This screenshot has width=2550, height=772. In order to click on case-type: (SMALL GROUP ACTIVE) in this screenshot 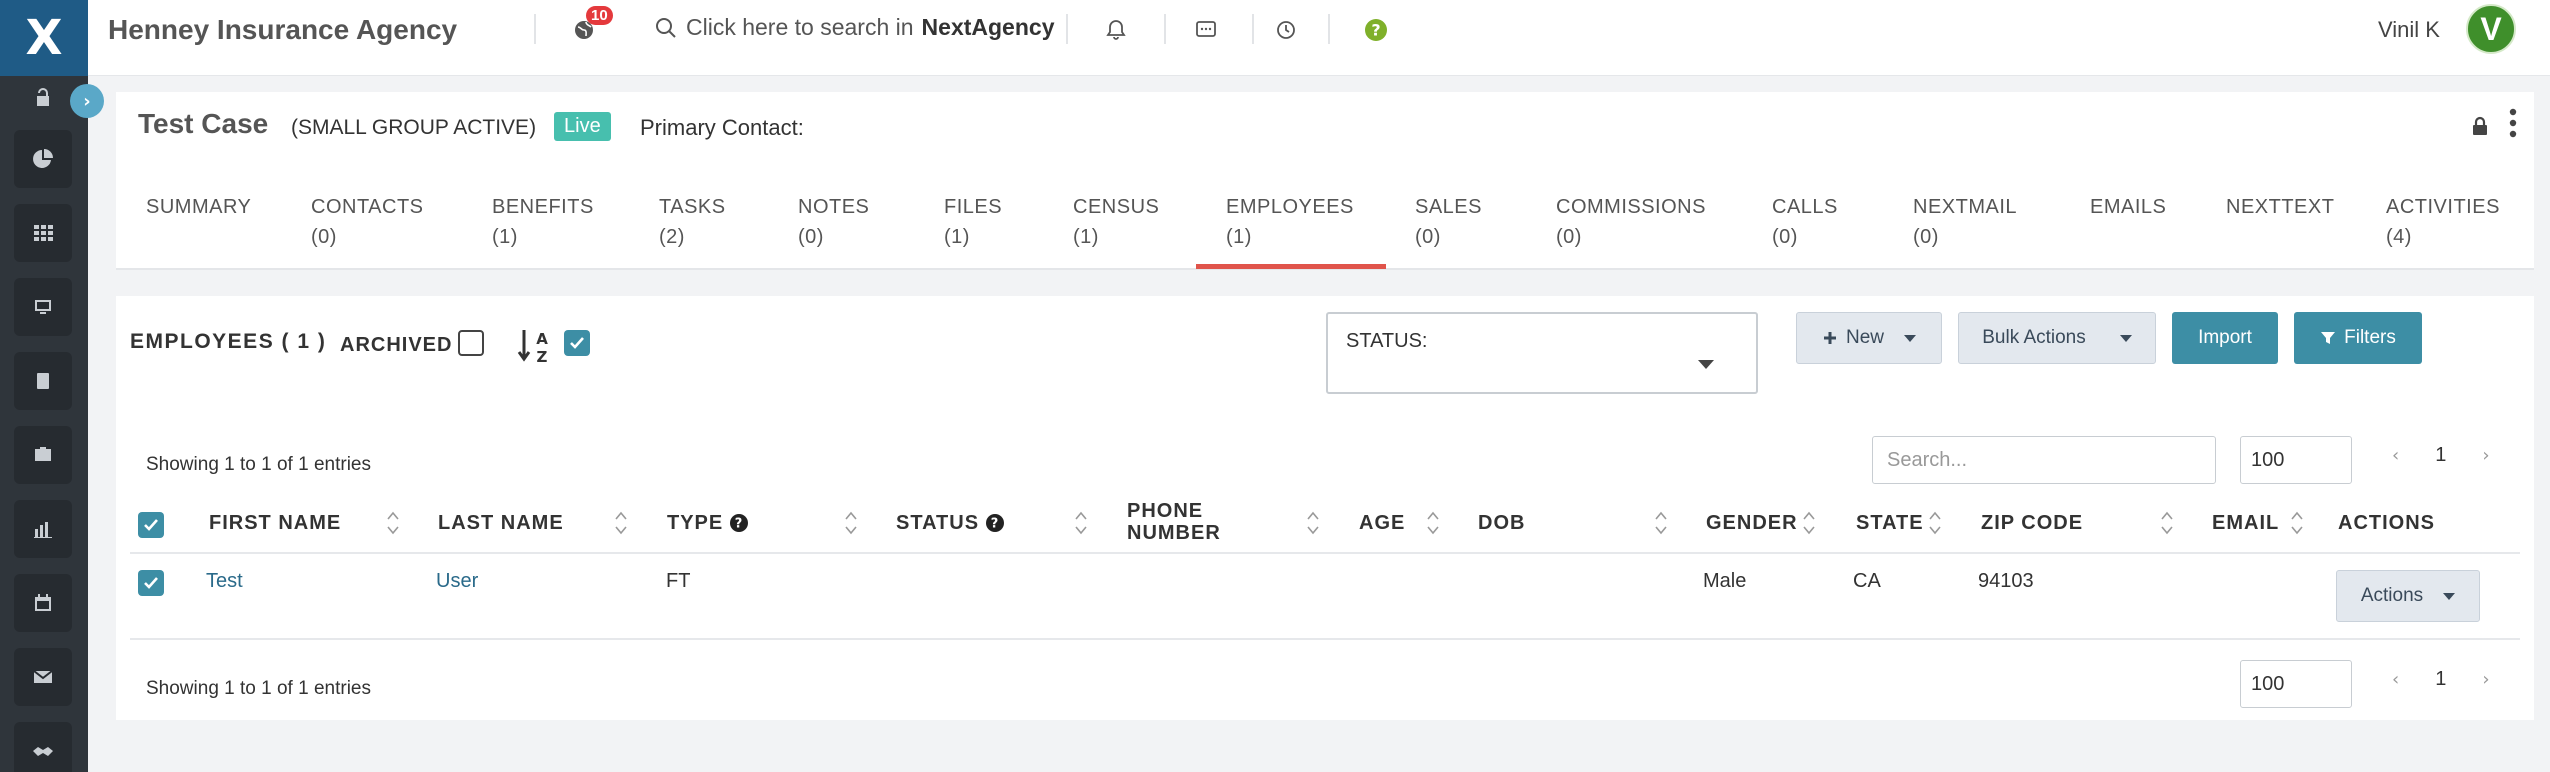, I will do `click(414, 127)`.